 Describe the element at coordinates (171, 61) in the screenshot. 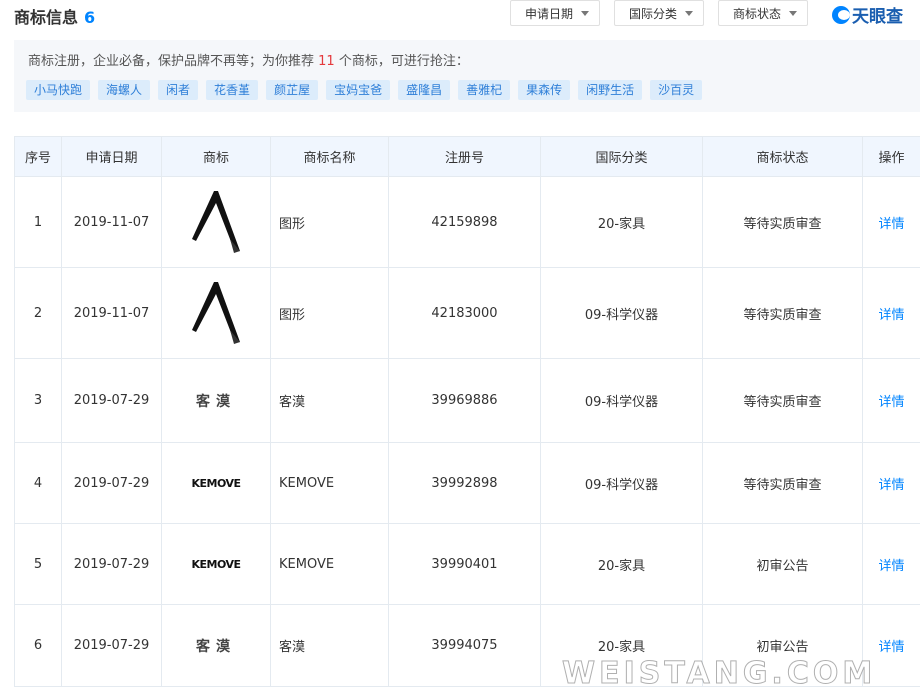

I see `promo-text-before: 商标注册，企业必备，保护品牌不再等；为你推荐` at that location.